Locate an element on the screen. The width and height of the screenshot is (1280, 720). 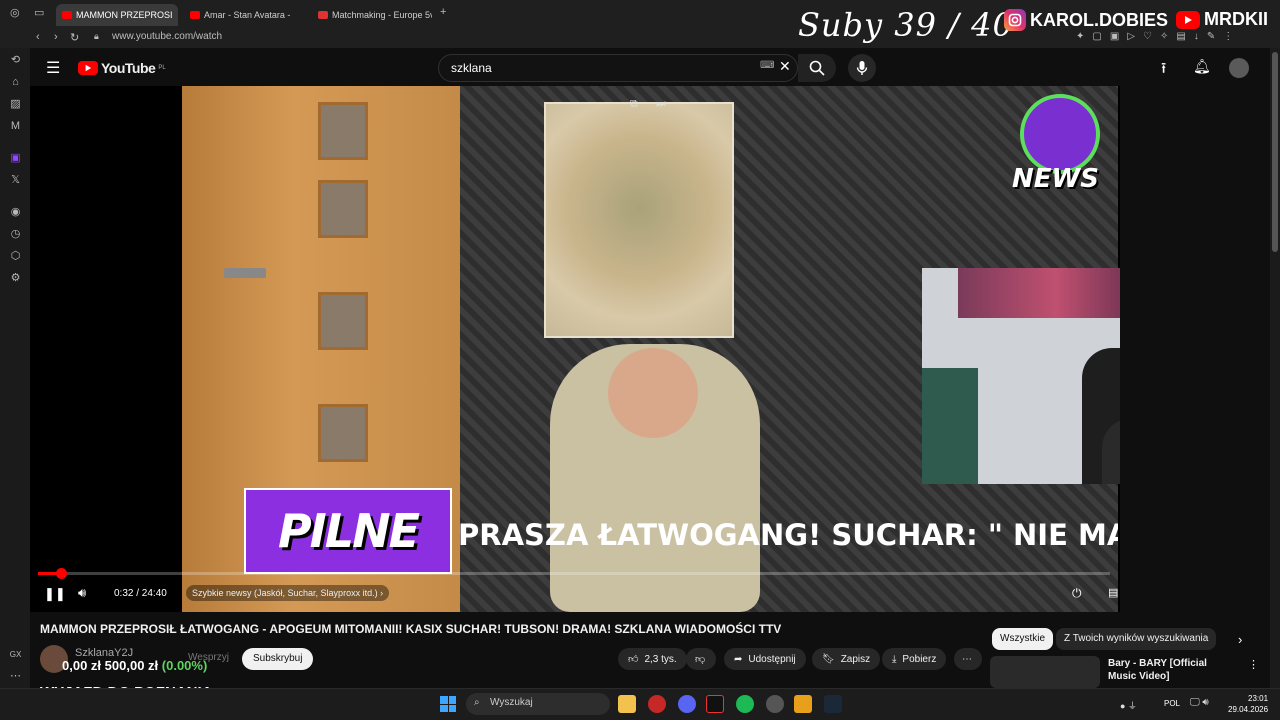
notifications-bell-icon: 🔔︎ is located at coordinates (1202, 66).